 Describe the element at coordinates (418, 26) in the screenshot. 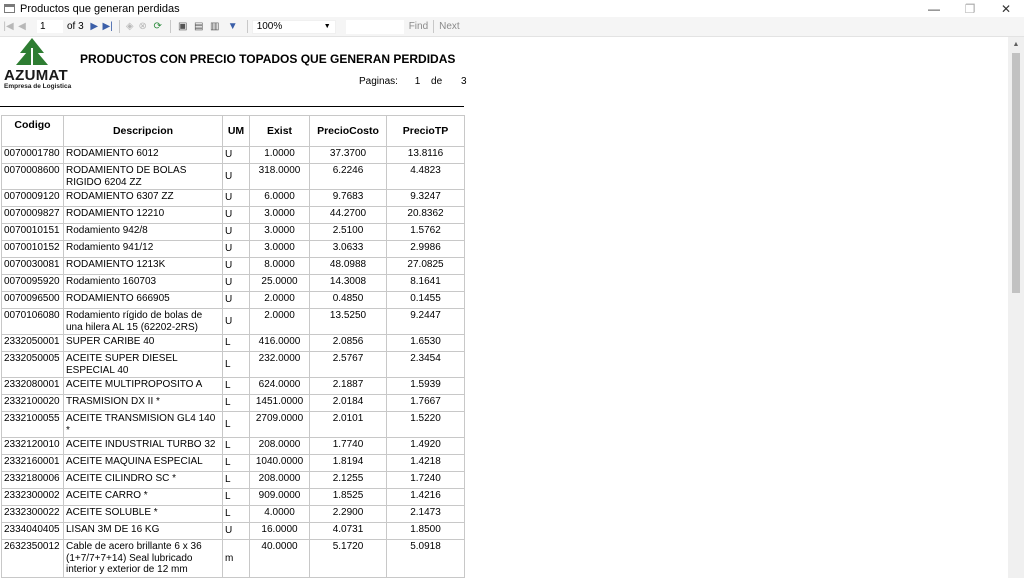

I see `find-link: Find` at that location.